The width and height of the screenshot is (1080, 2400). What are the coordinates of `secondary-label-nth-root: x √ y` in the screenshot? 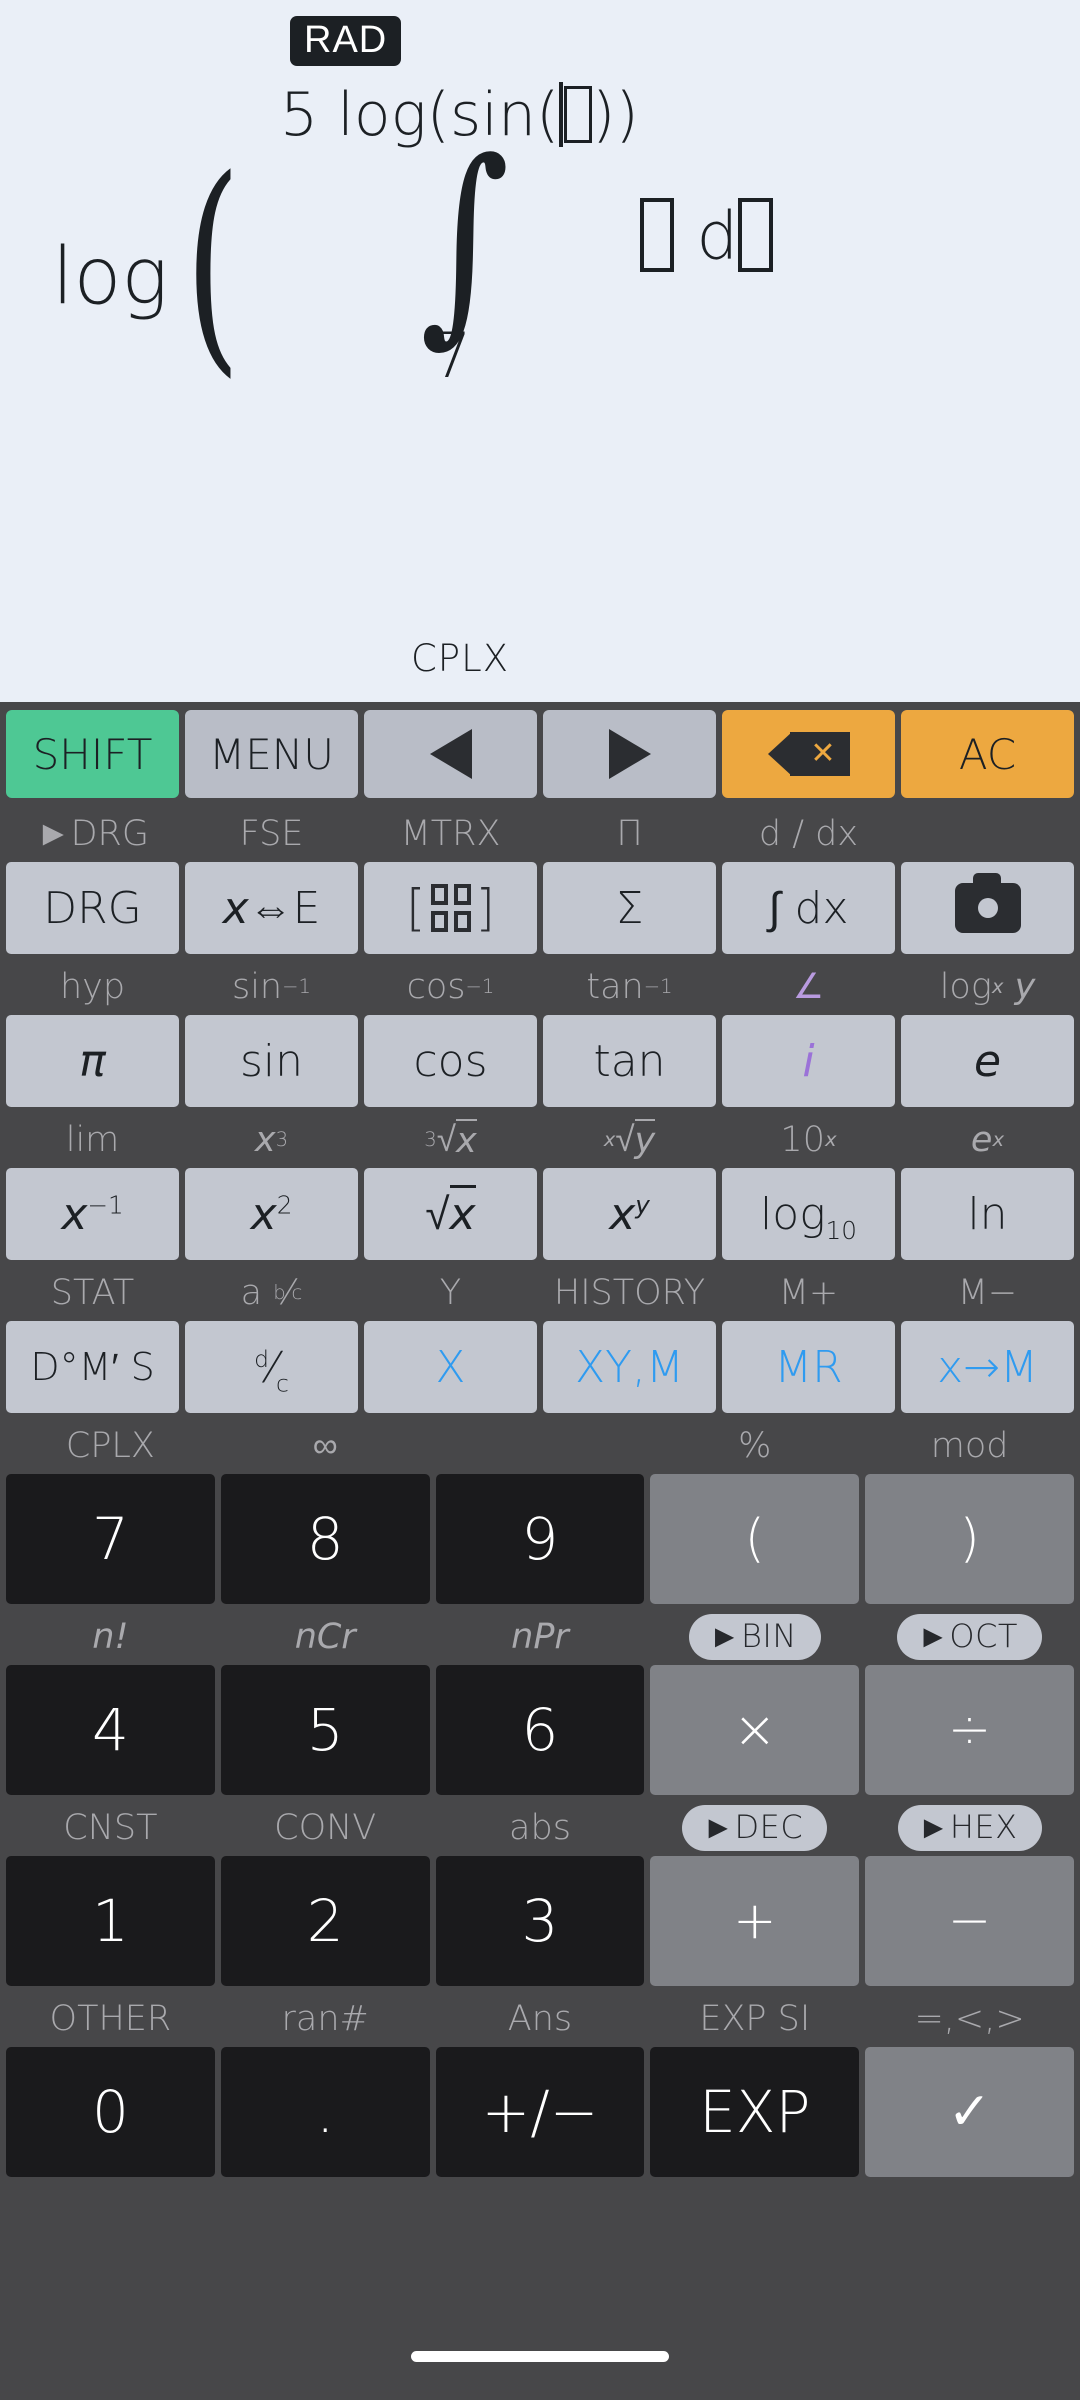 It's located at (629, 1140).